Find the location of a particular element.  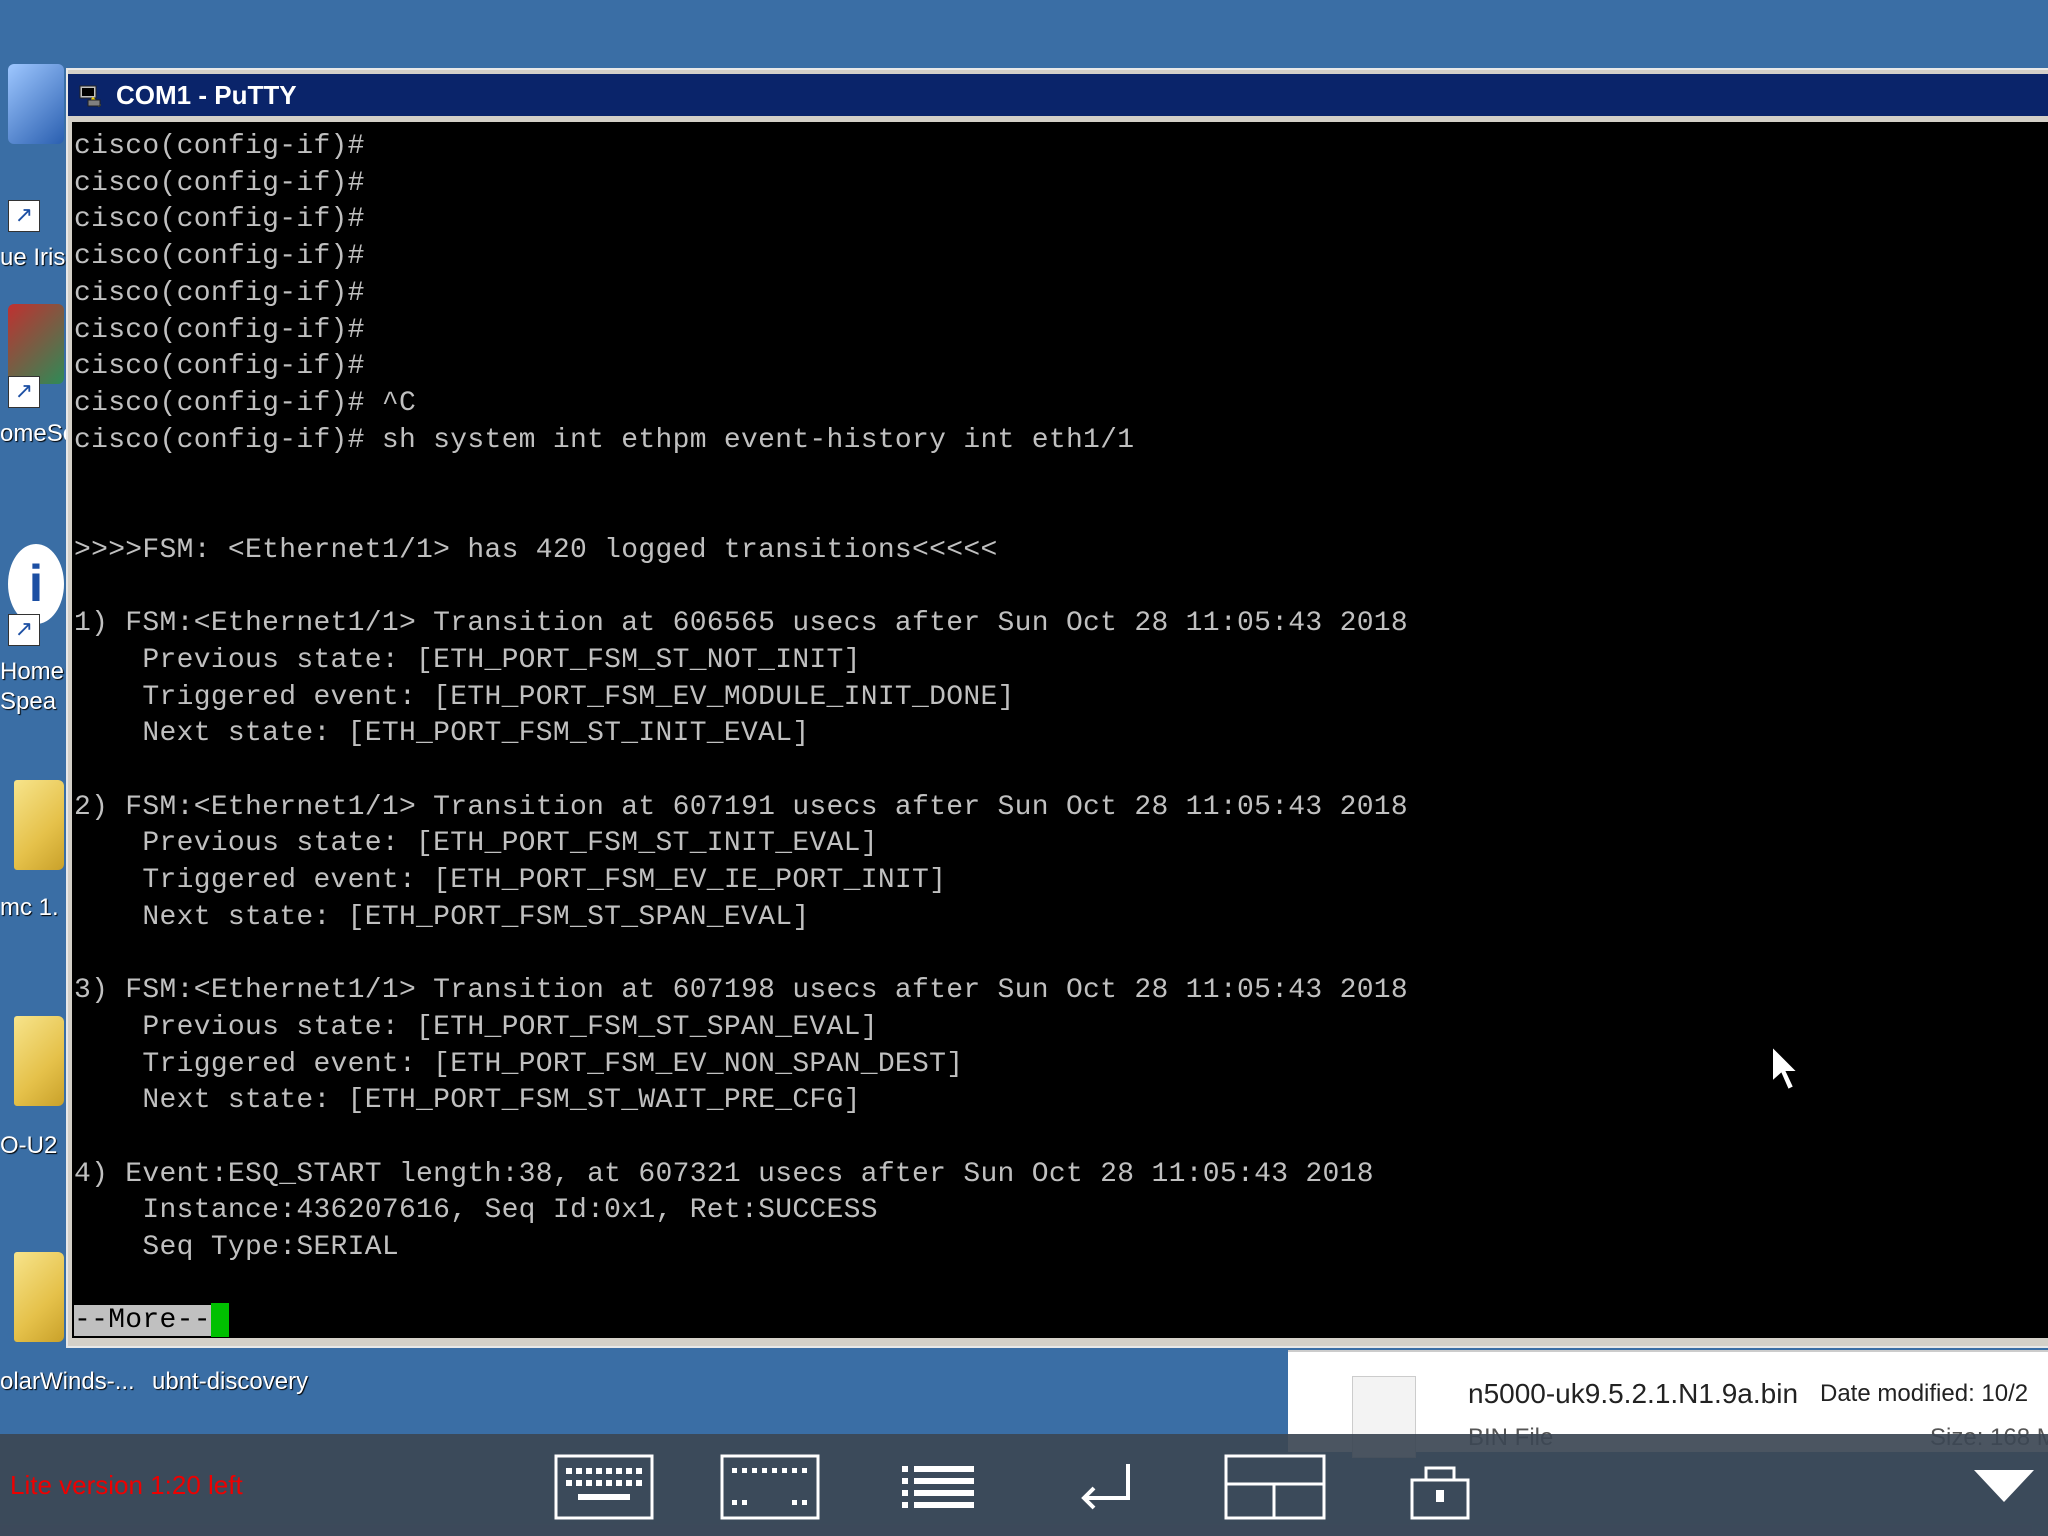

info-icon: i is located at coordinates (36, 584).